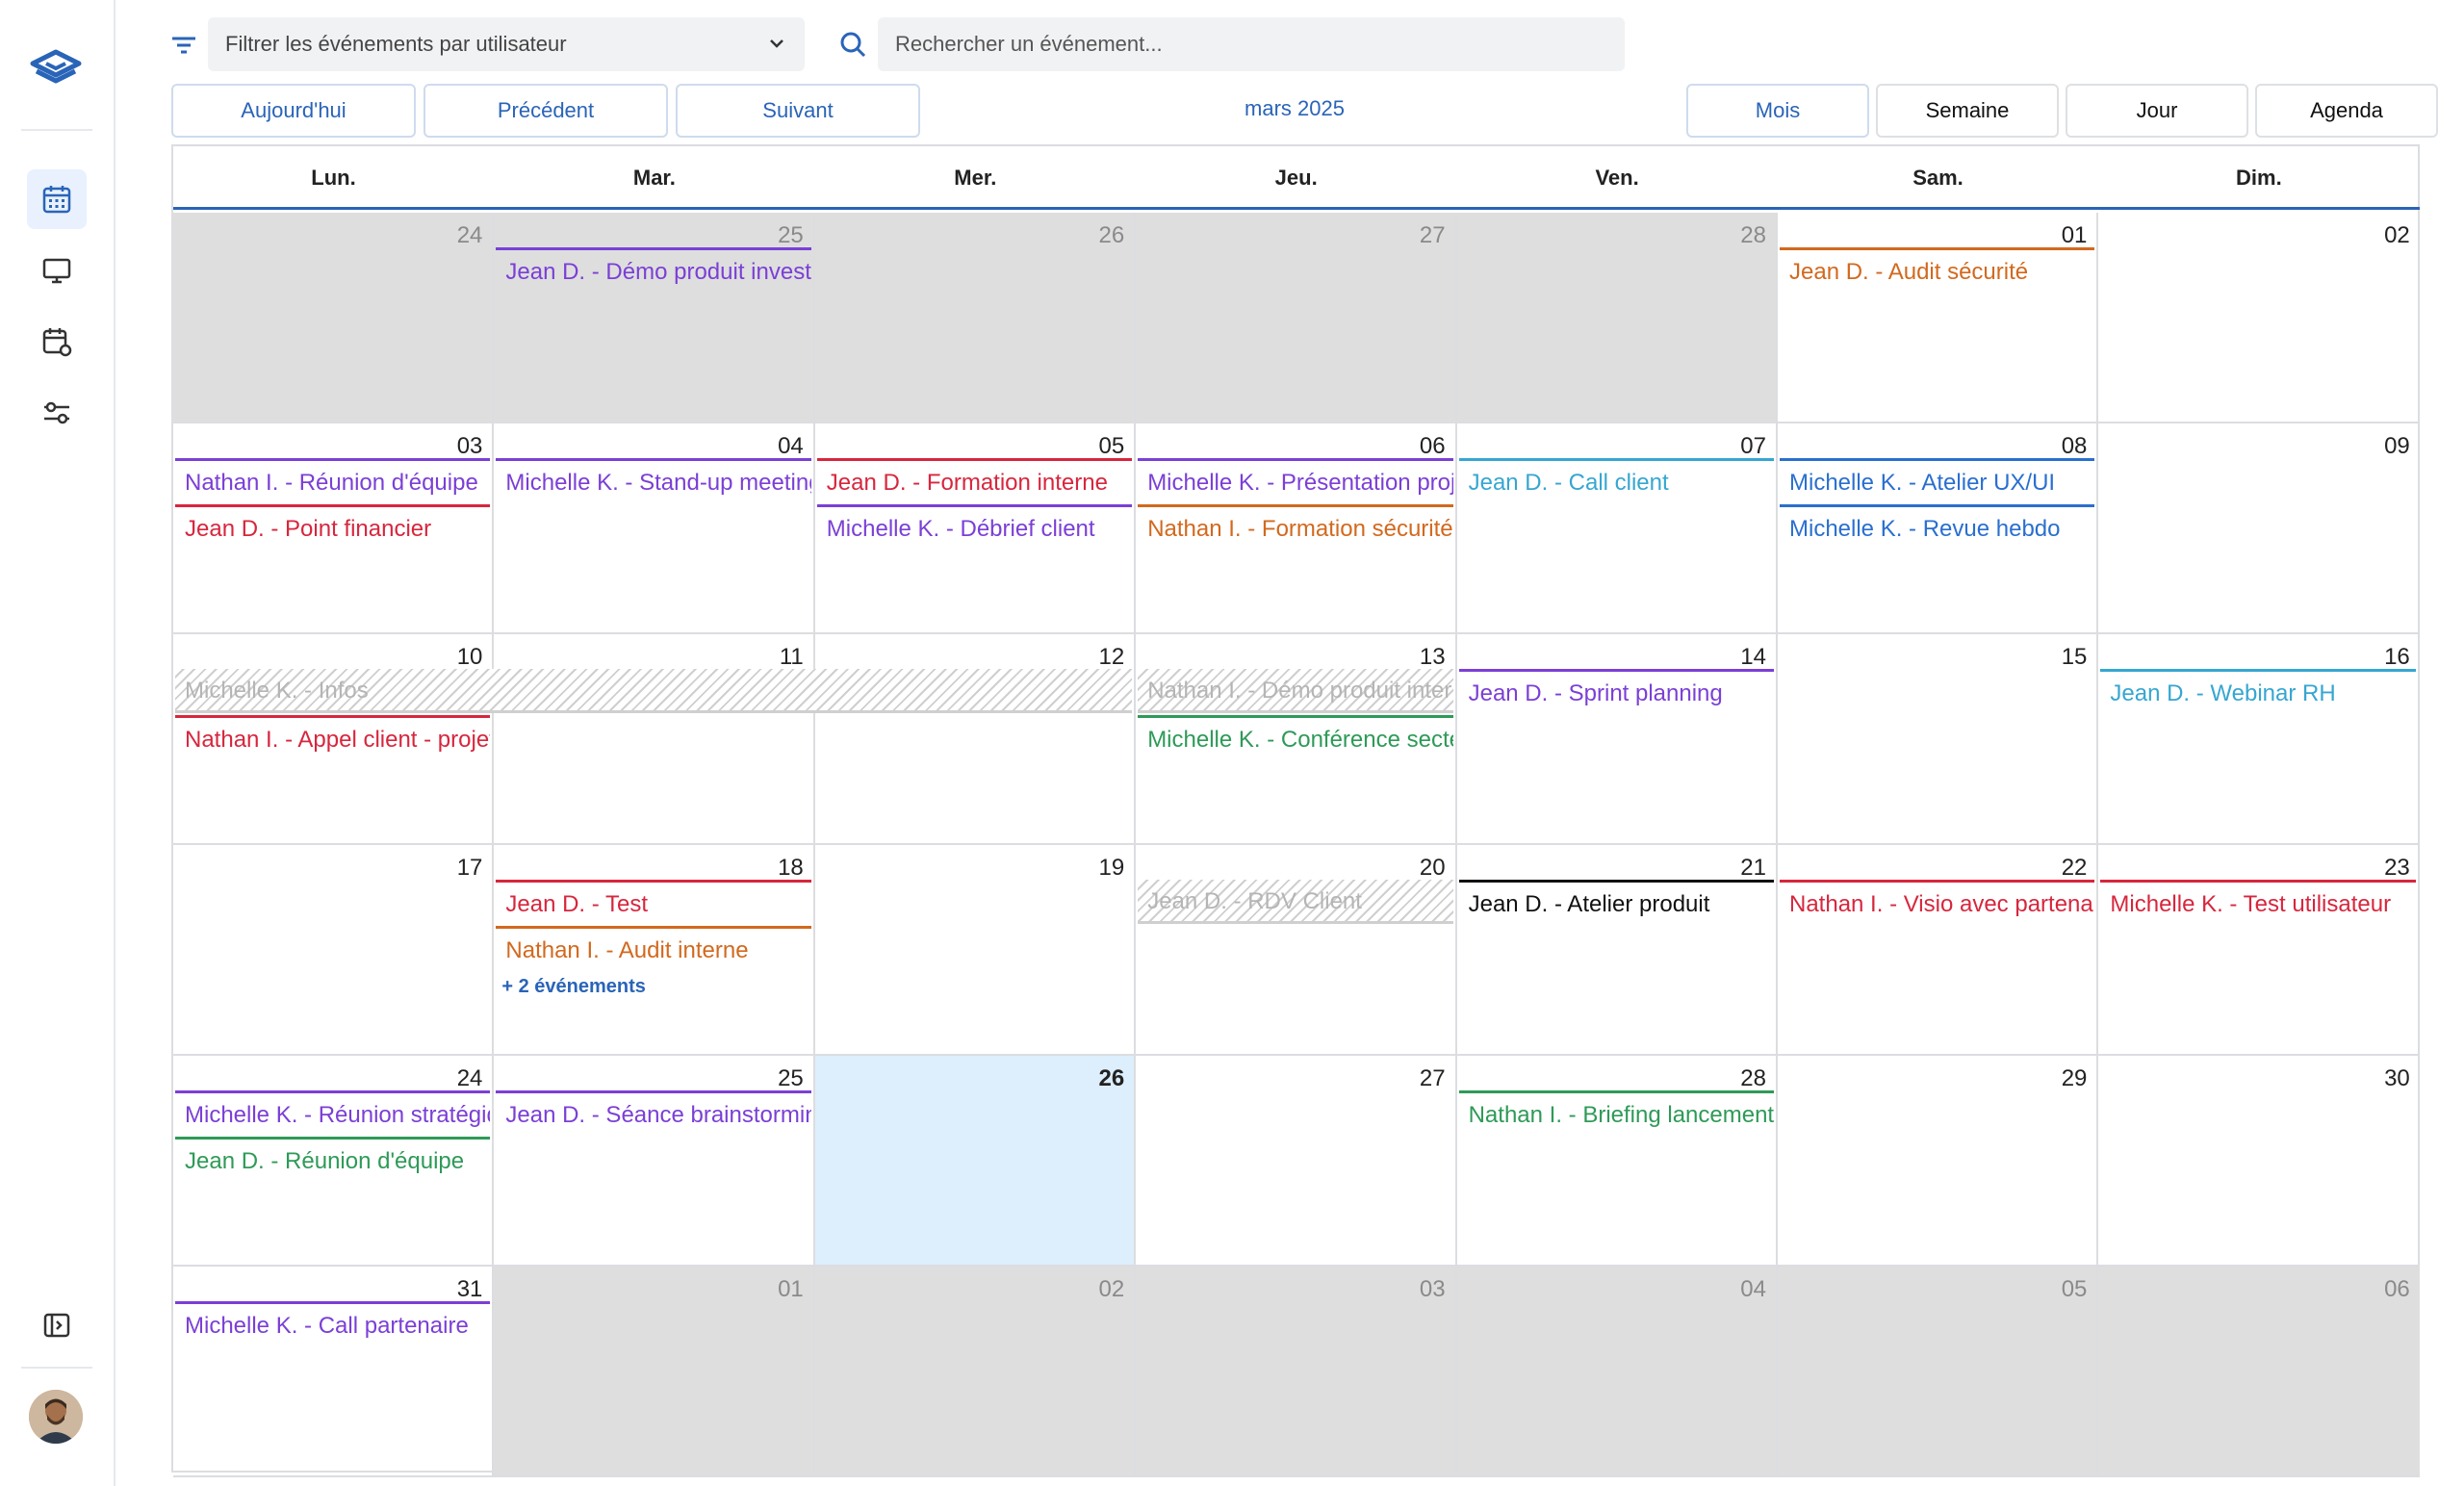 The image size is (2464, 1486). What do you see at coordinates (1938, 740) in the screenshot?
I see `day-cell: 15` at bounding box center [1938, 740].